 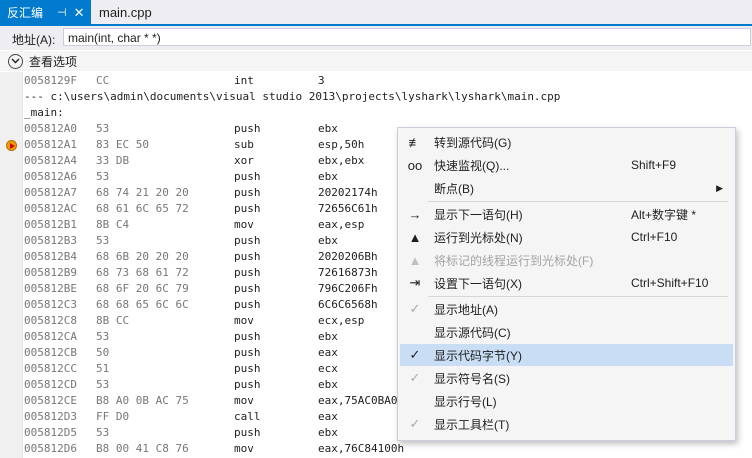 What do you see at coordinates (11, 145) in the screenshot?
I see `instruction-pointer-icon` at bounding box center [11, 145].